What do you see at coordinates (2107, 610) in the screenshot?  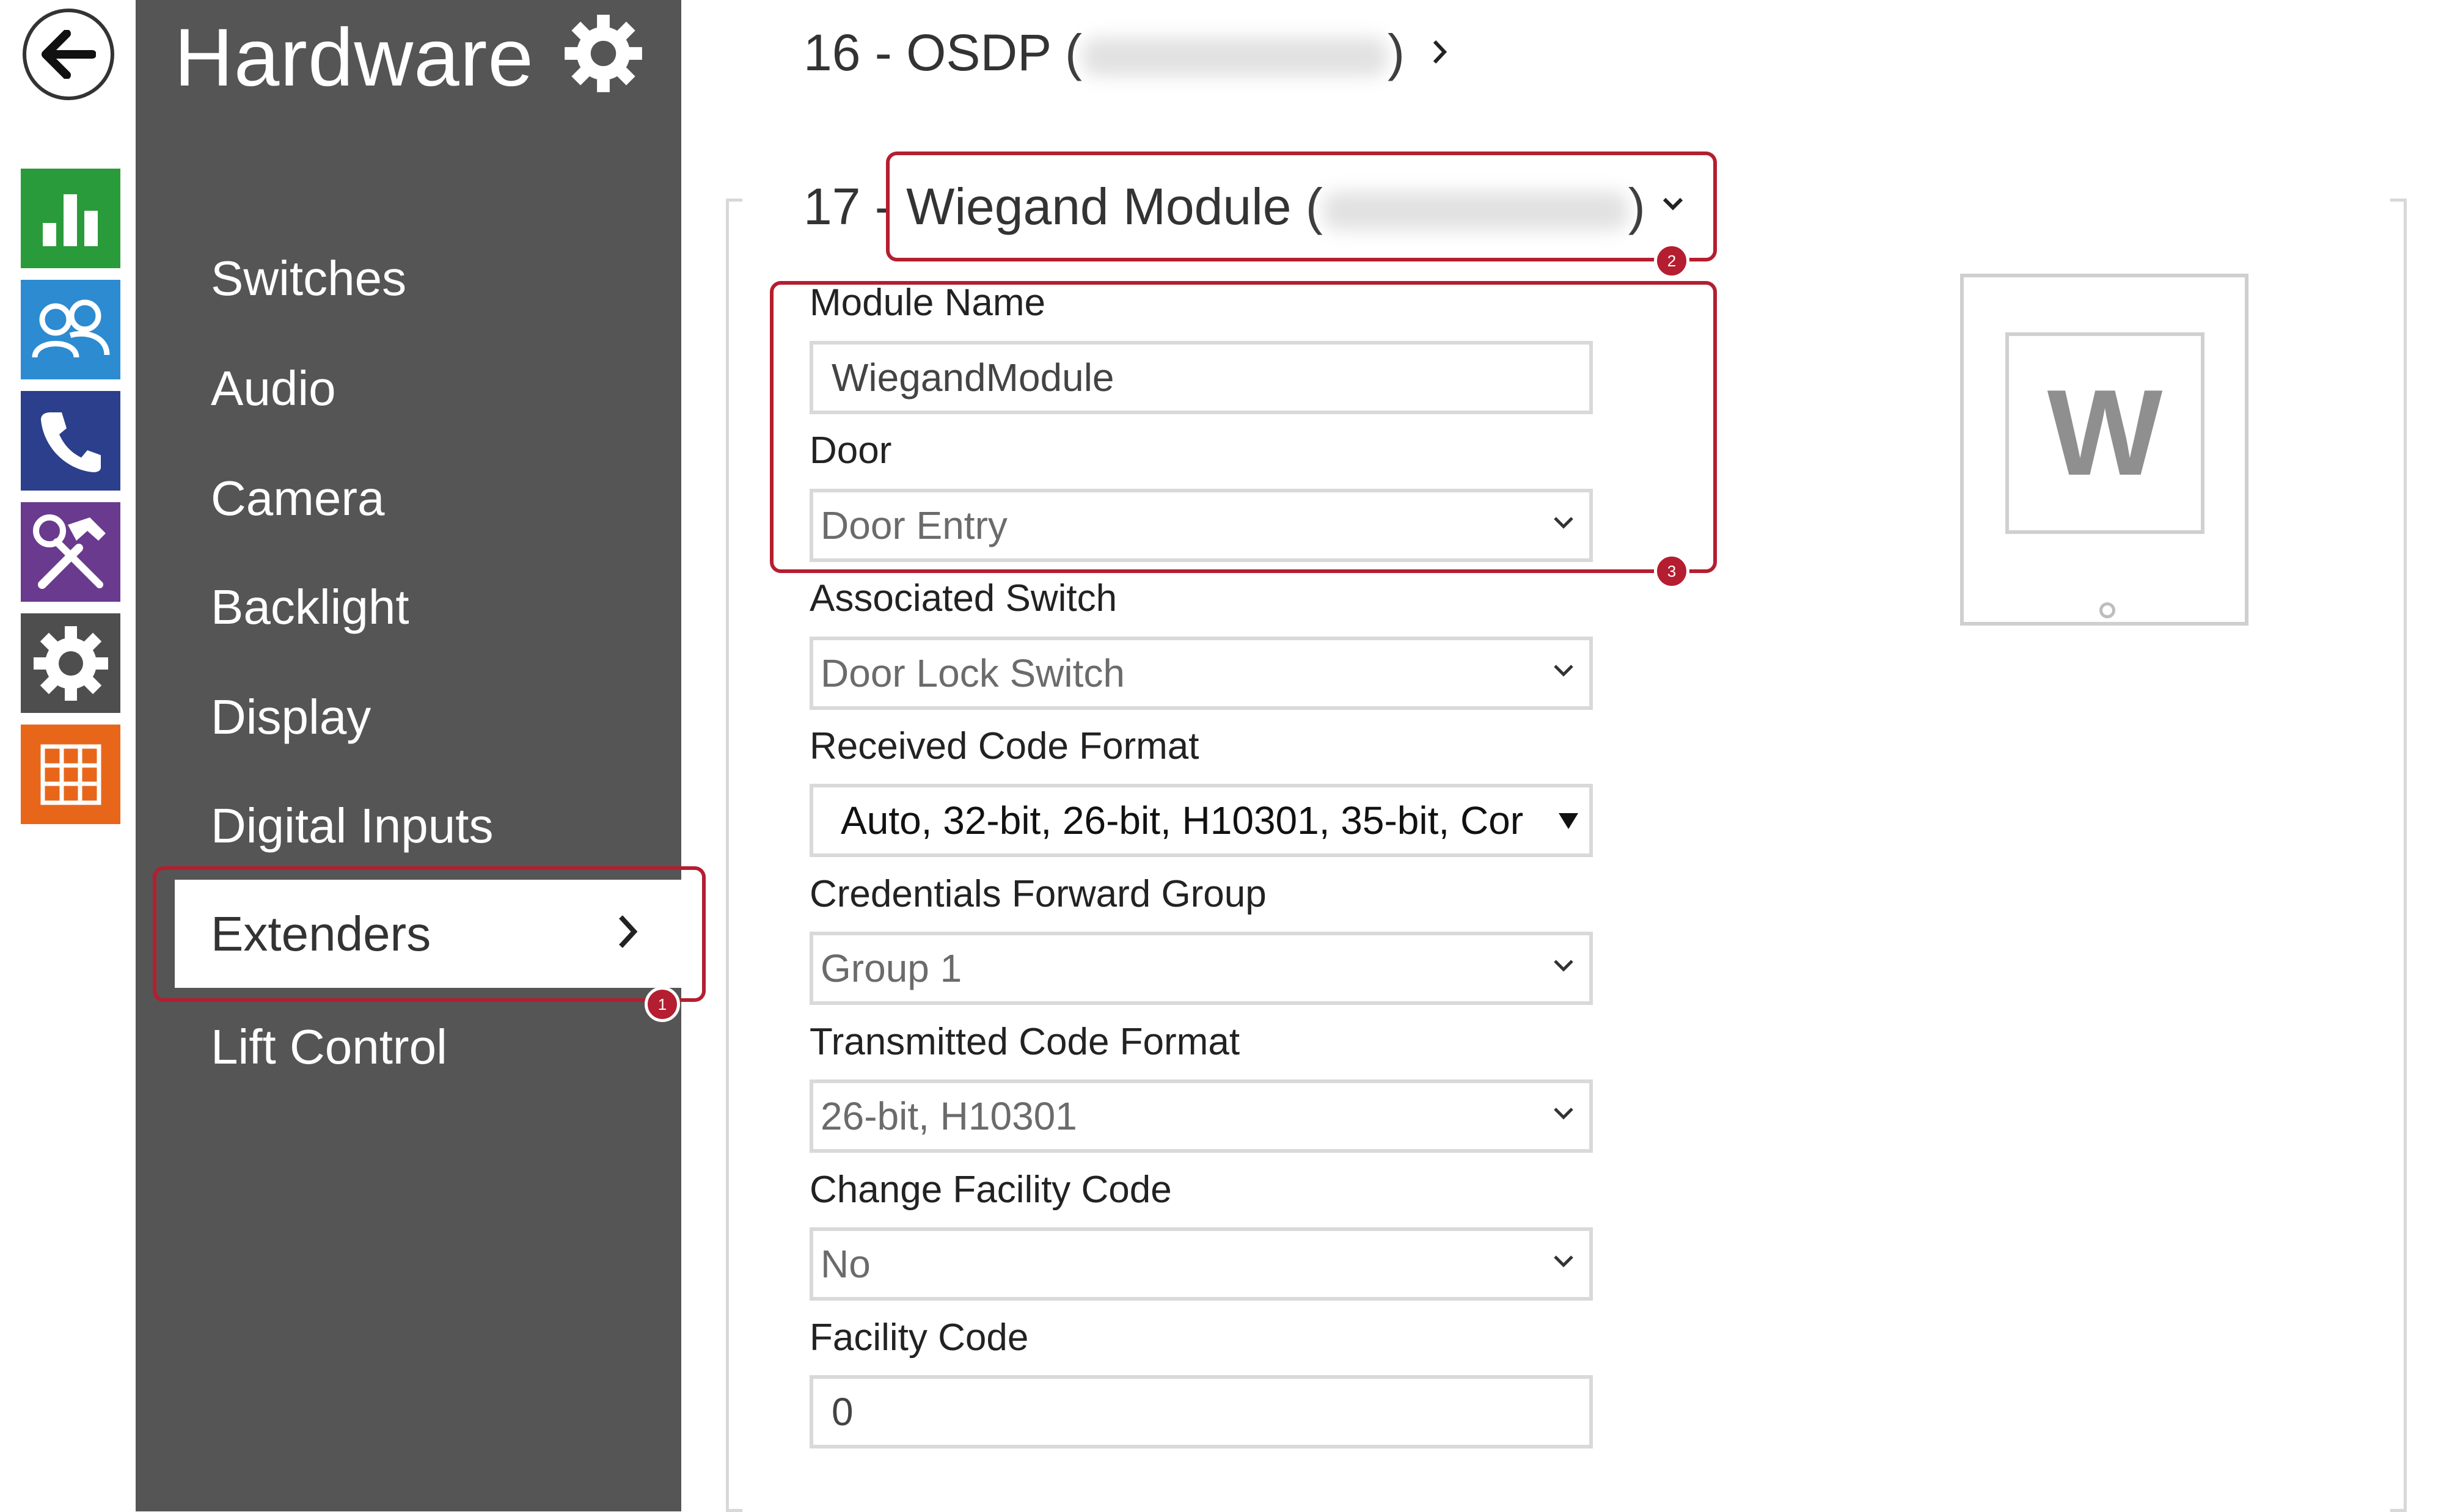 I see `illustration-button` at bounding box center [2107, 610].